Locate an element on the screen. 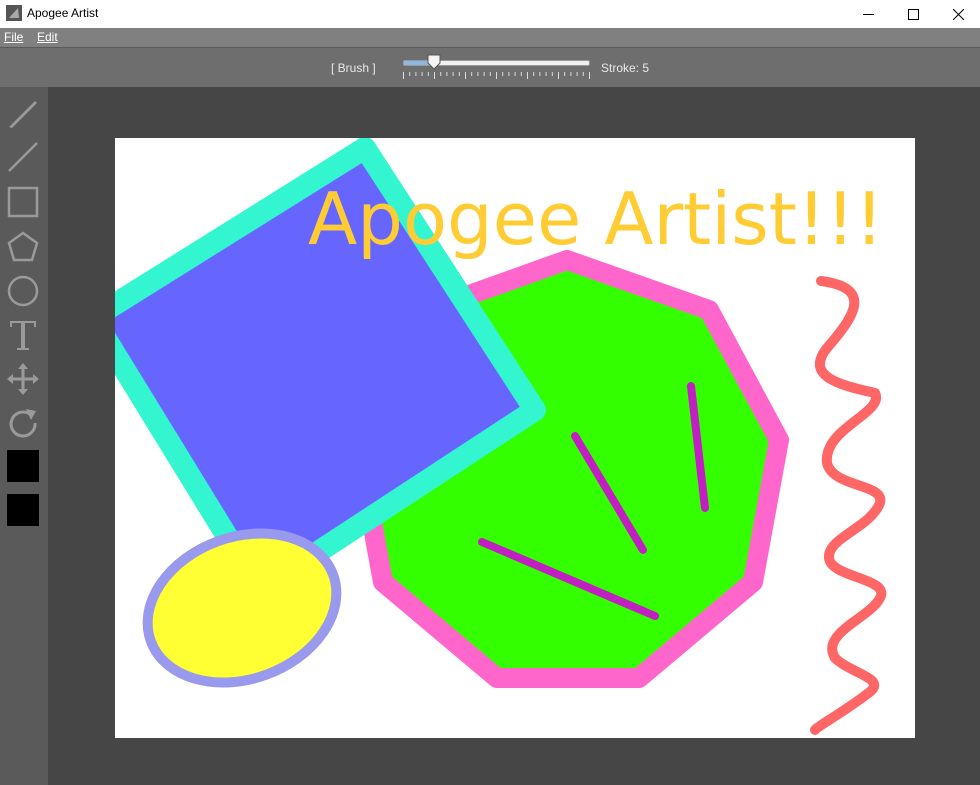  tool-ellipse is located at coordinates (23, 291).